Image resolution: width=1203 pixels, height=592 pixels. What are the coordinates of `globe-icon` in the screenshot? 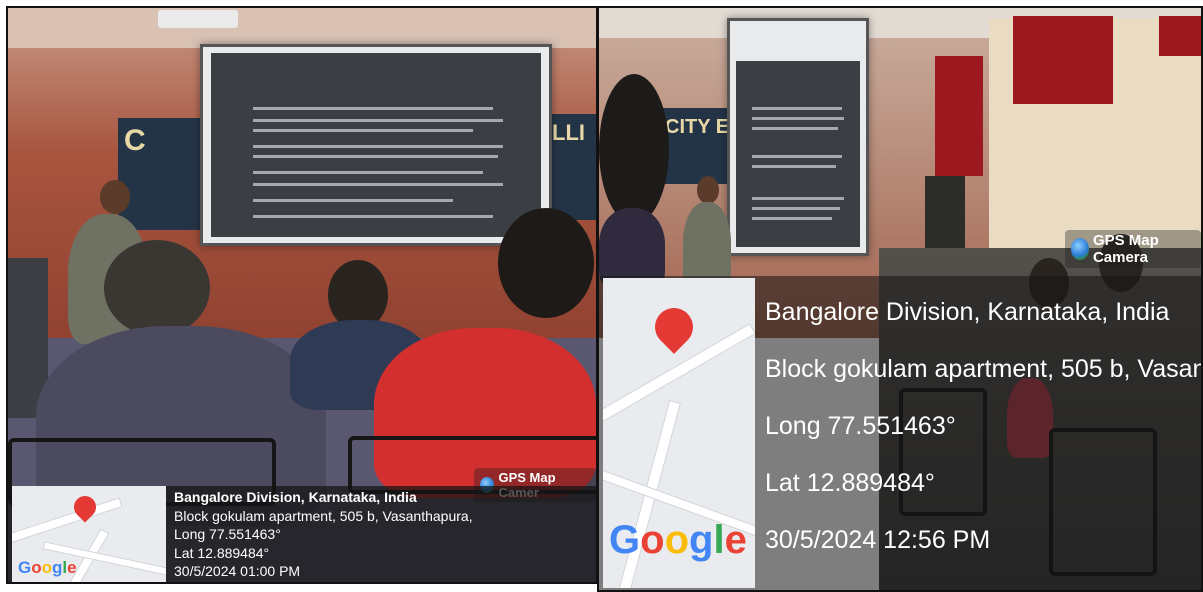 It's located at (1080, 249).